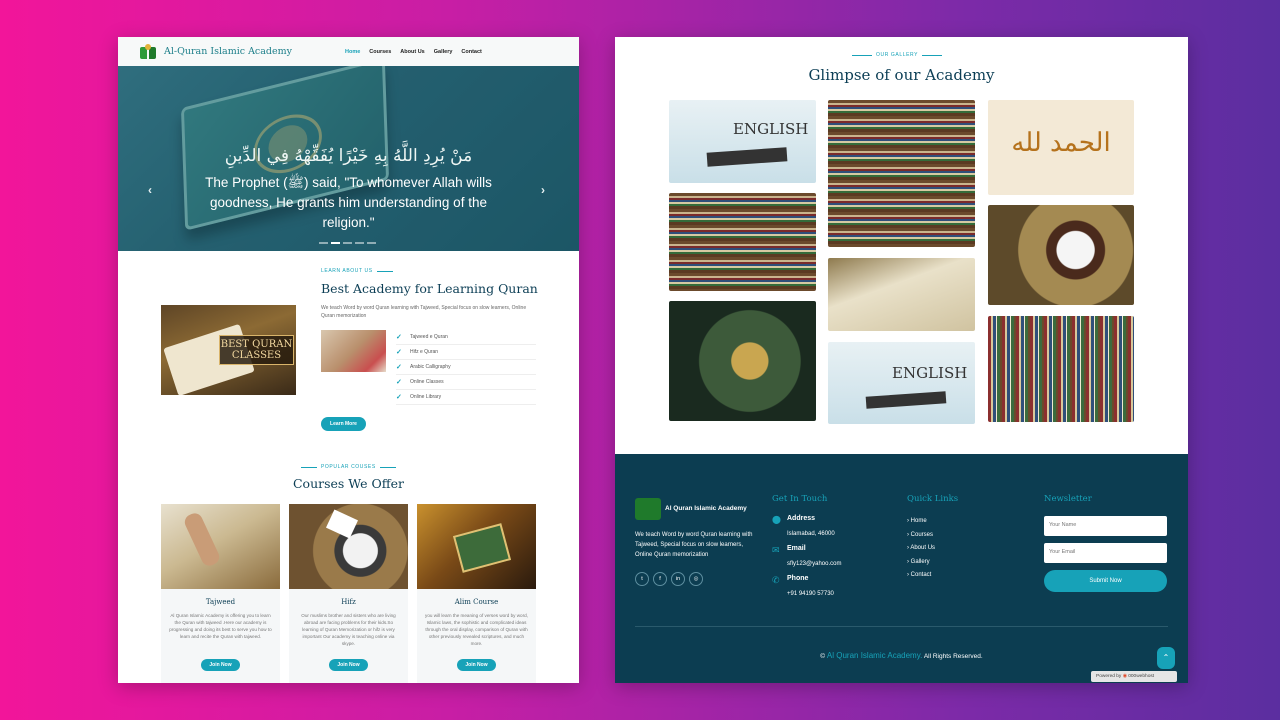  I want to click on nav-about: About Us, so click(412, 52).